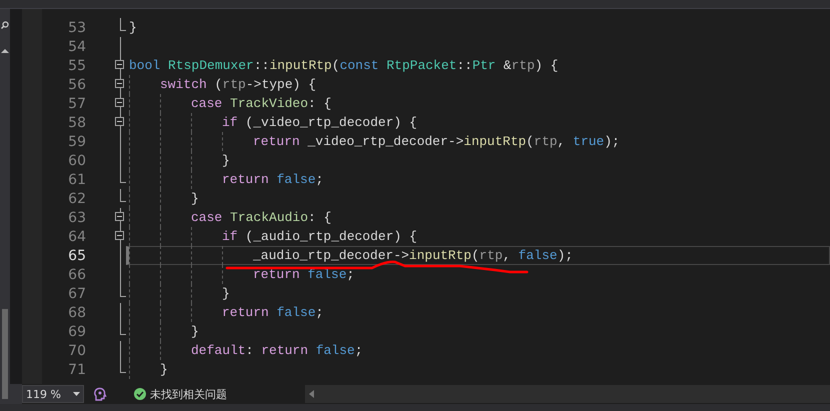 This screenshot has width=830, height=411. What do you see at coordinates (76, 350) in the screenshot?
I see `line-number: 70` at bounding box center [76, 350].